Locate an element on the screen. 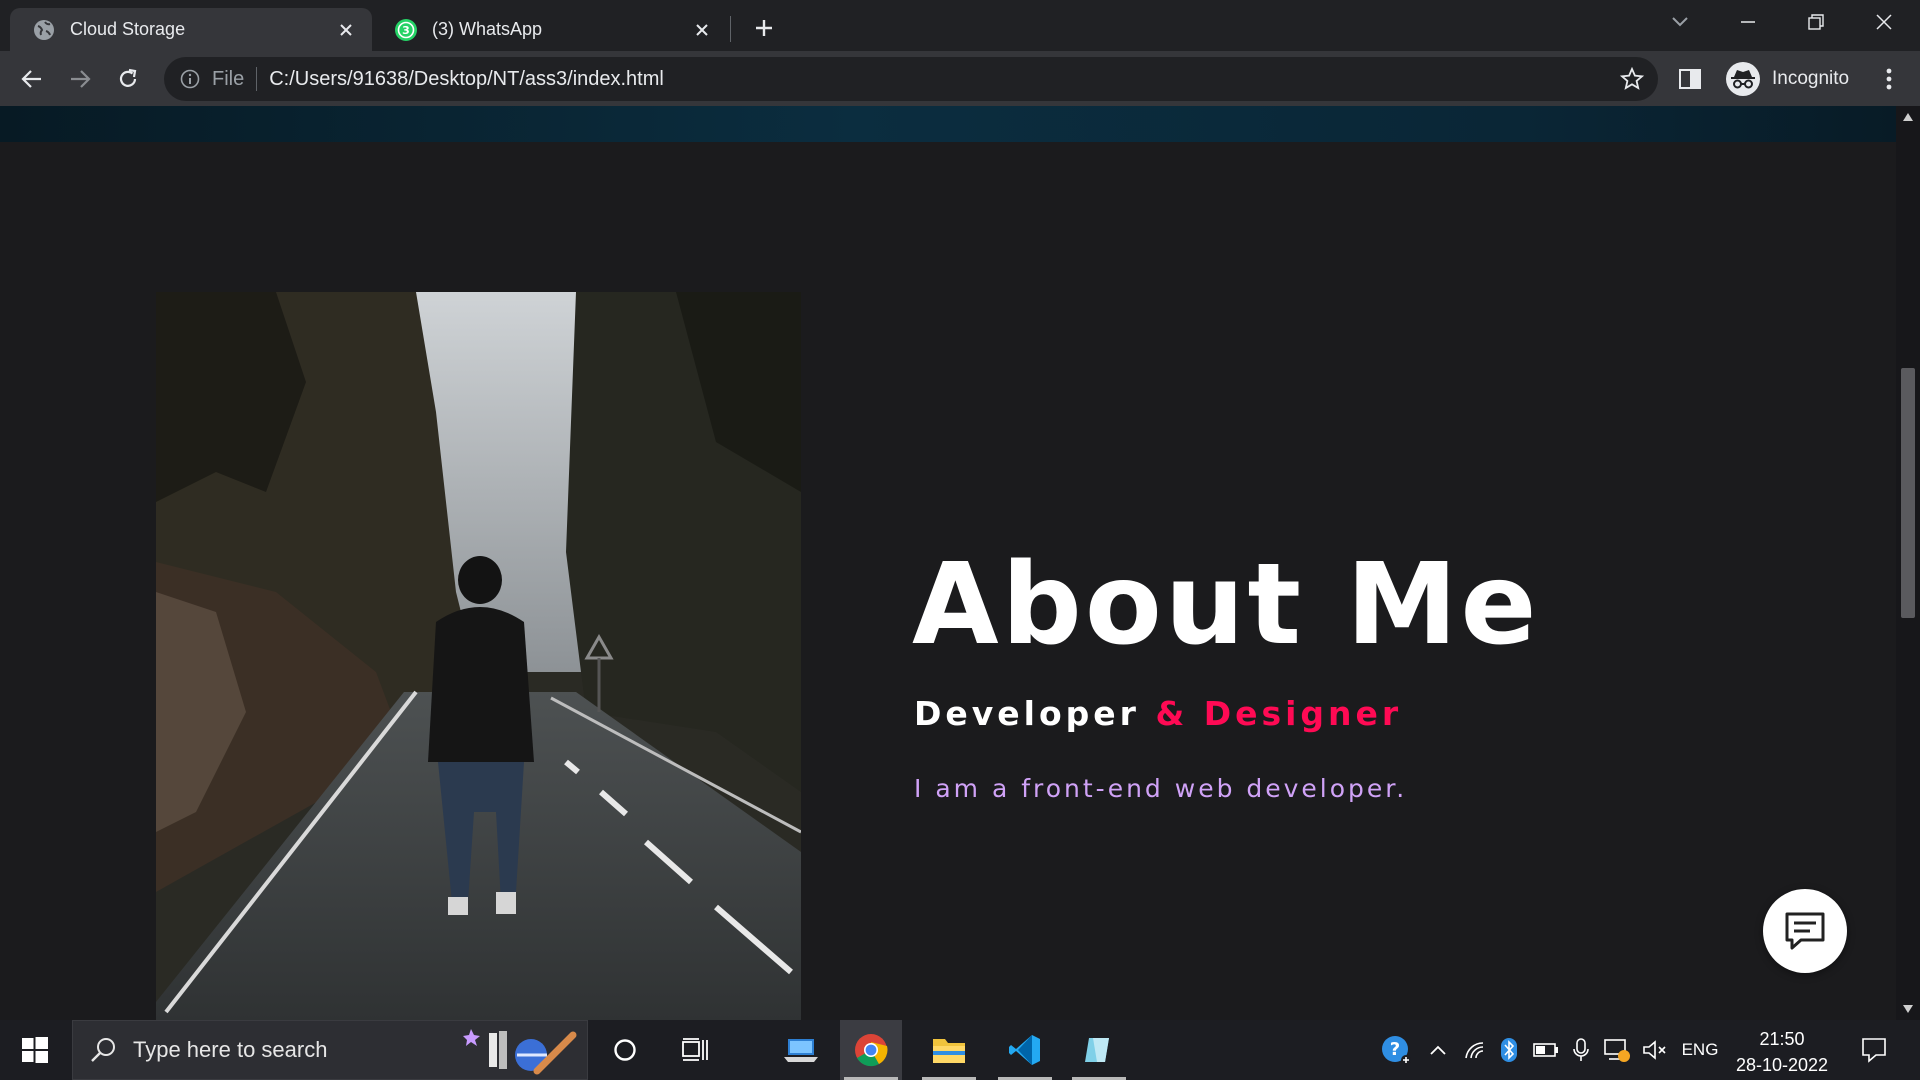 Image resolution: width=1920 pixels, height=1080 pixels. arrow-left-icon is located at coordinates (31, 79).